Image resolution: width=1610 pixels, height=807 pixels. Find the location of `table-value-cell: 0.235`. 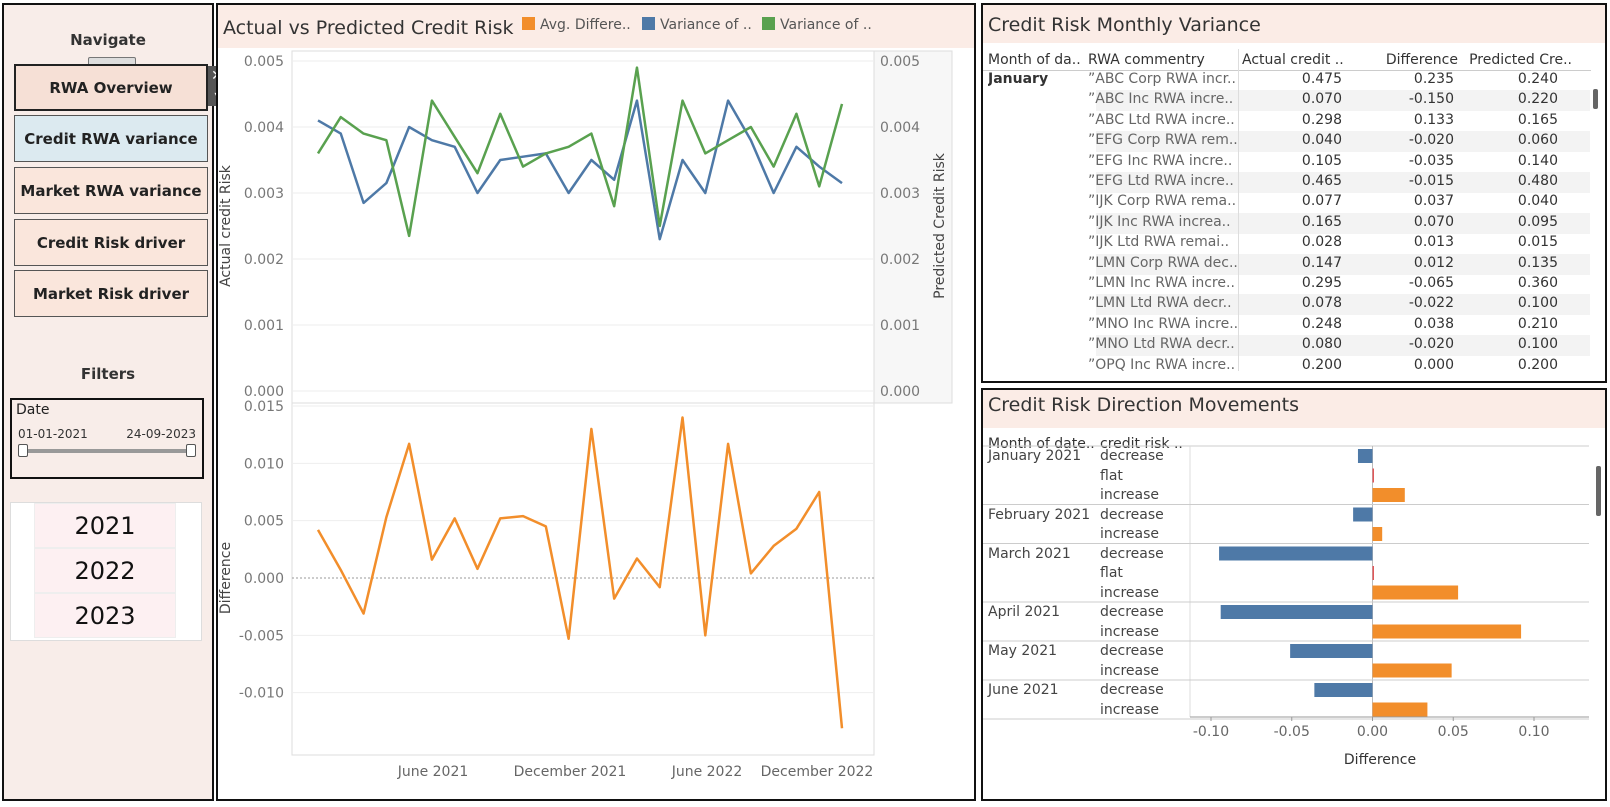

table-value-cell: 0.235 is located at coordinates (1433, 79).